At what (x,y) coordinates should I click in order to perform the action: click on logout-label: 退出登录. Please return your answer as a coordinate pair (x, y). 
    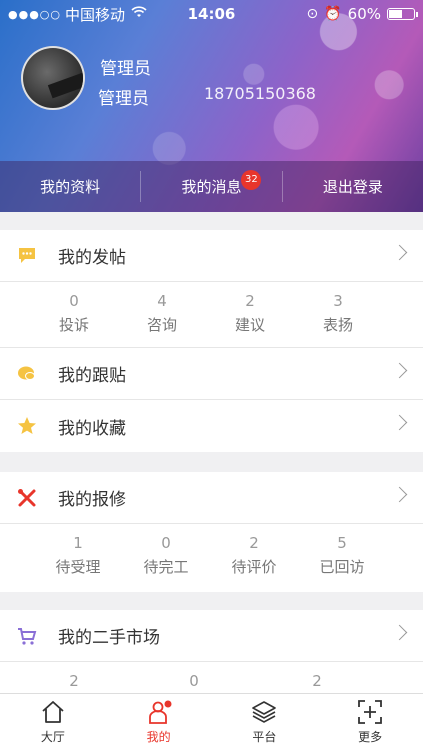
    Looking at the image, I should click on (352, 187).